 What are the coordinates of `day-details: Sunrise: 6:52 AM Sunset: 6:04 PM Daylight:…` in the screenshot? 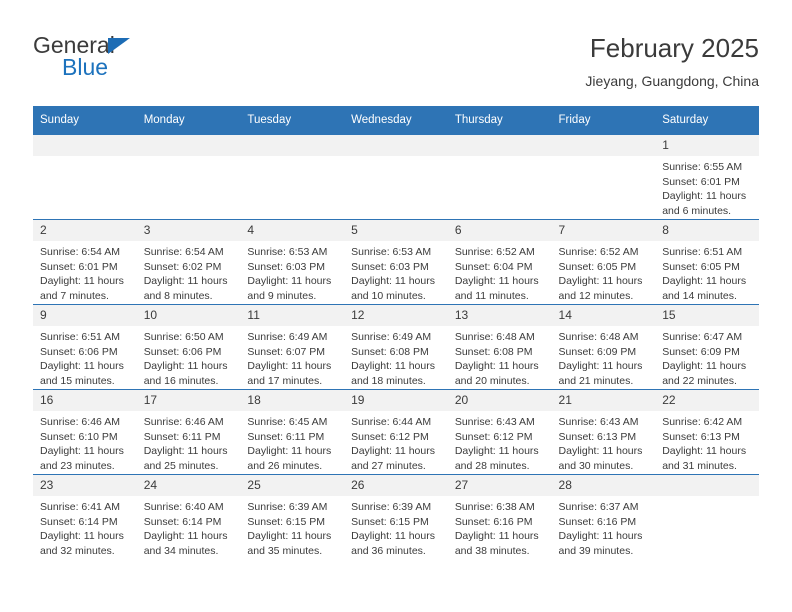 It's located at (500, 272).